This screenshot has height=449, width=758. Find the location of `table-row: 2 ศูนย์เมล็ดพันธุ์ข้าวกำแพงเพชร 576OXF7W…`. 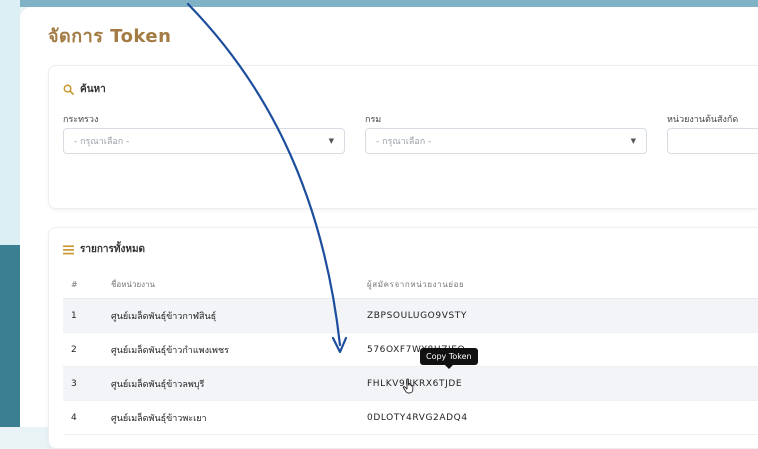

table-row: 2 ศูนย์เมล็ดพันธุ์ข้าวกำแพงเพชร 576OXF7W… is located at coordinates (410, 350).